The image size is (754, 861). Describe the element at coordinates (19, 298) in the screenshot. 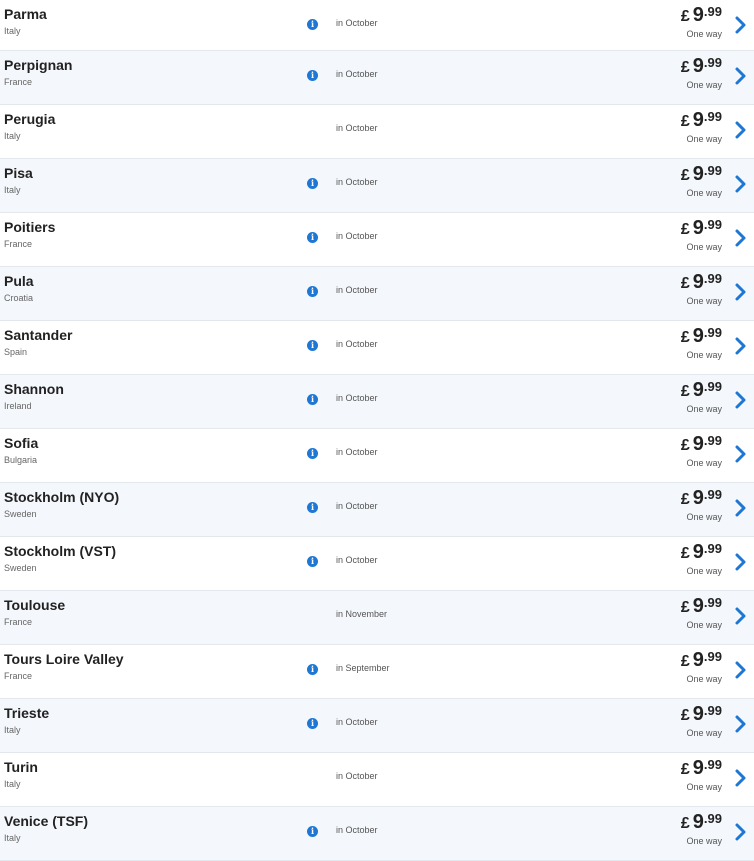

I see `country-name: Croatia` at that location.